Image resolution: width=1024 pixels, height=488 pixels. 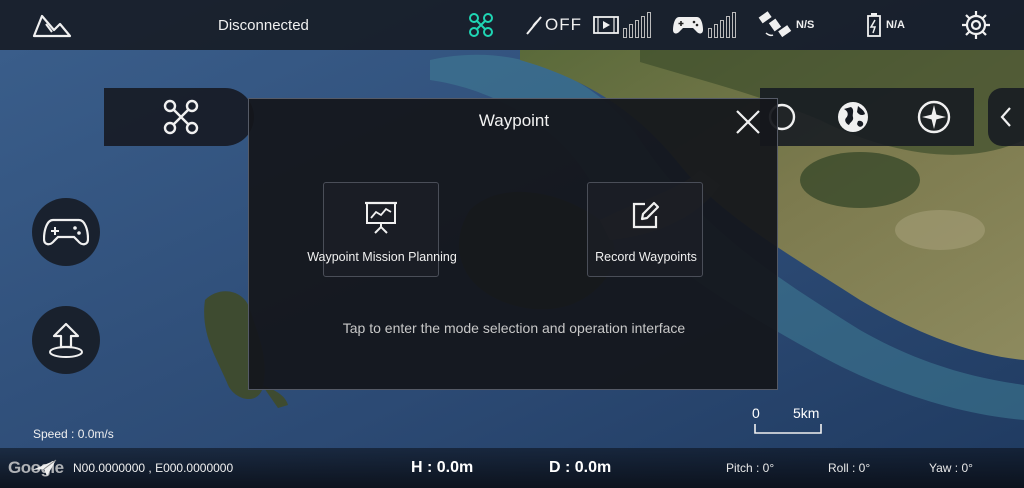 What do you see at coordinates (534, 25) in the screenshot?
I see `propeller-off-icon` at bounding box center [534, 25].